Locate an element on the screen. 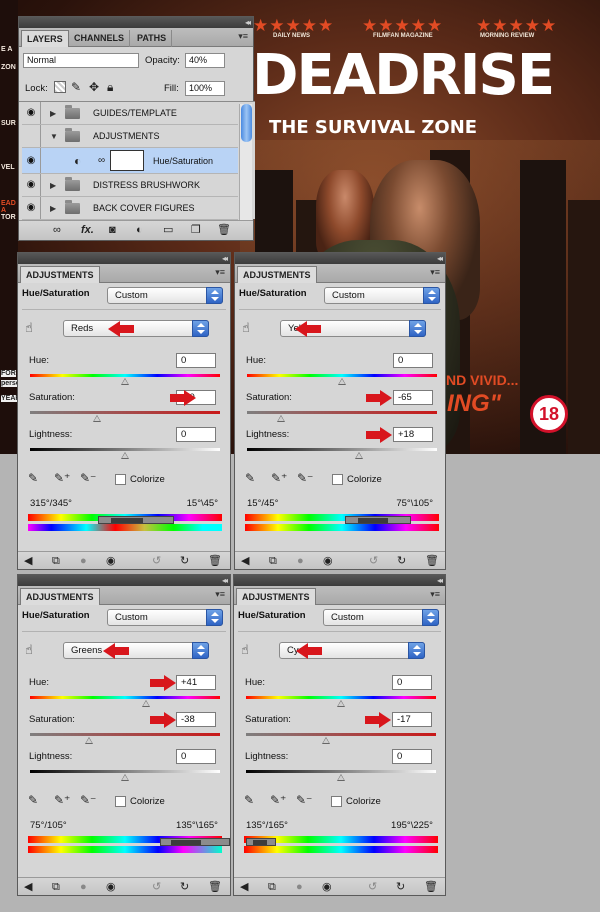  lock-all-padlock-icon: 🔒︎ is located at coordinates (110, 87).